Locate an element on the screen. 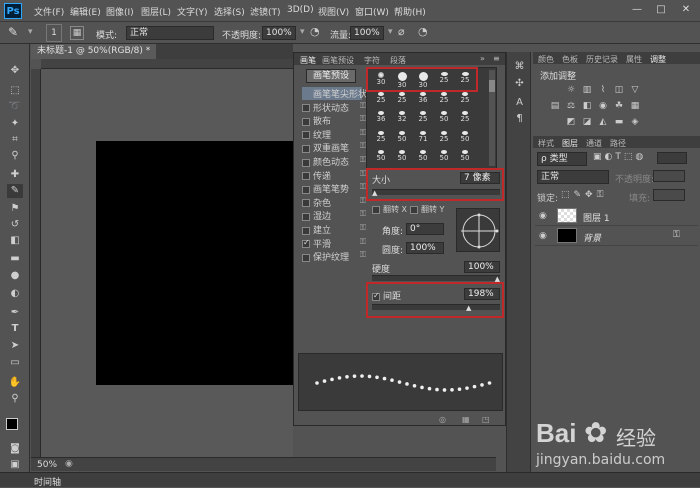  brush-option-4: 双重画笔 ⚿ is located at coordinates (334, 147).